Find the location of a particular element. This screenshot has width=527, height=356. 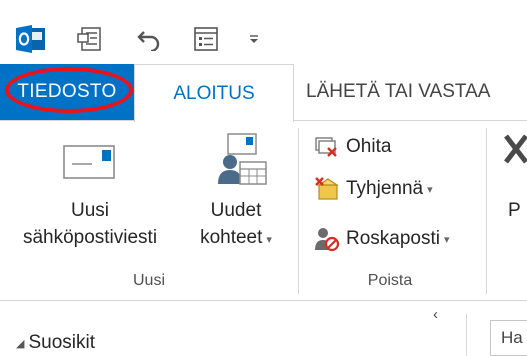

clean-up-icon is located at coordinates (327, 189).